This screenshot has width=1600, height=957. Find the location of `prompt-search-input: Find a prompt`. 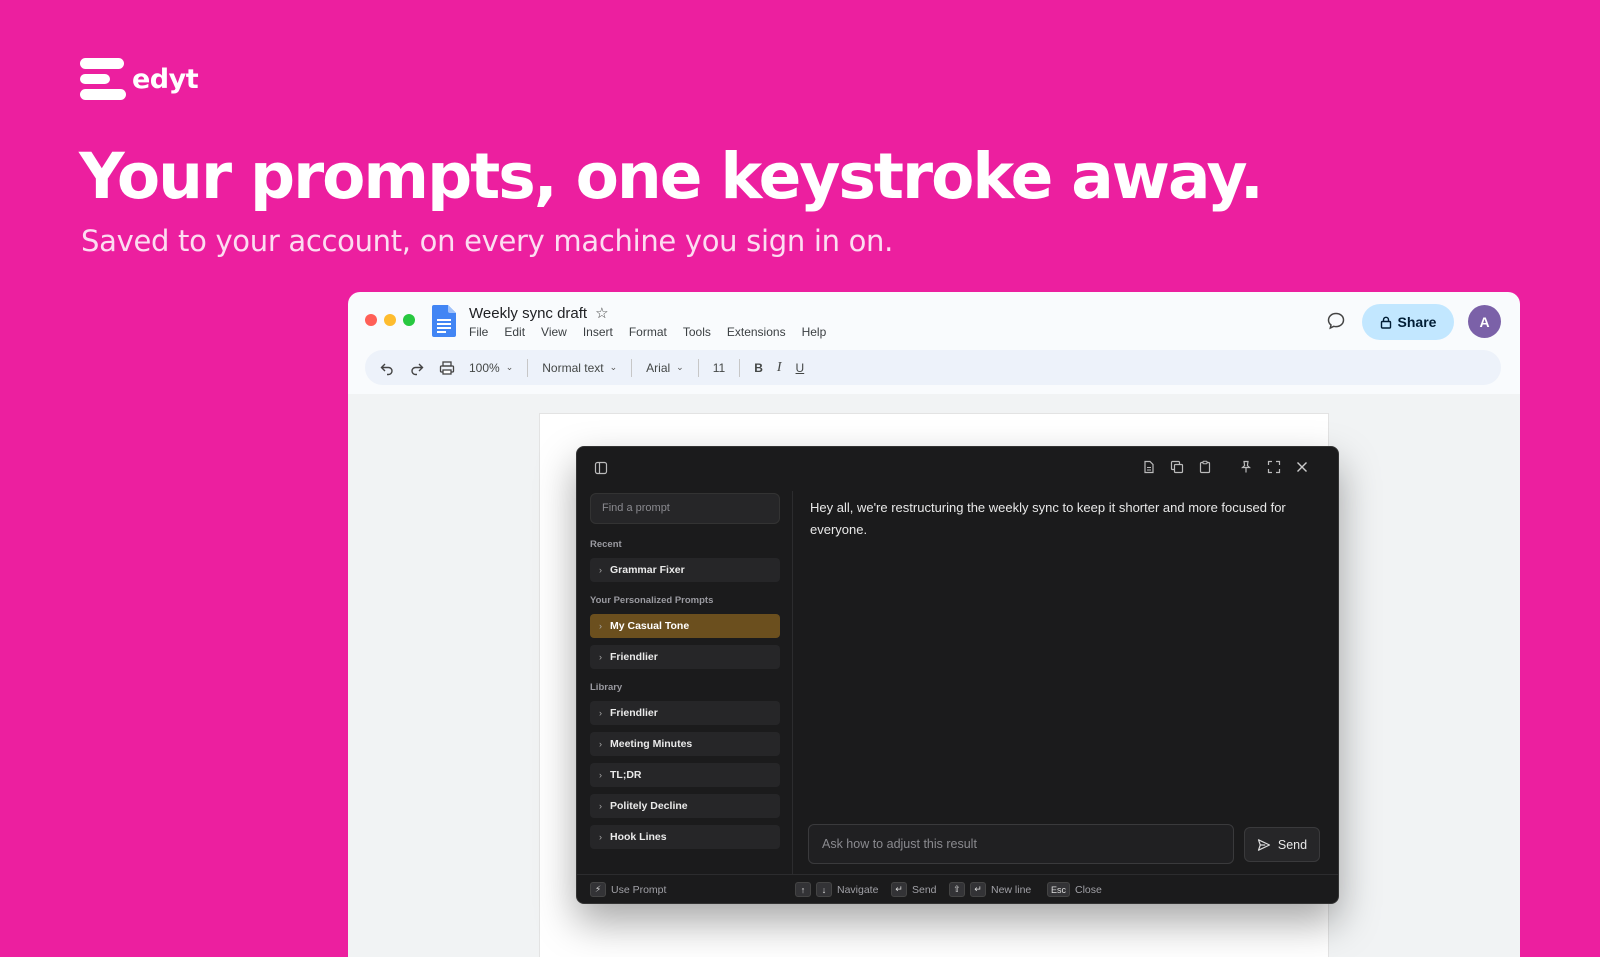

prompt-search-input: Find a prompt is located at coordinates (685, 508).